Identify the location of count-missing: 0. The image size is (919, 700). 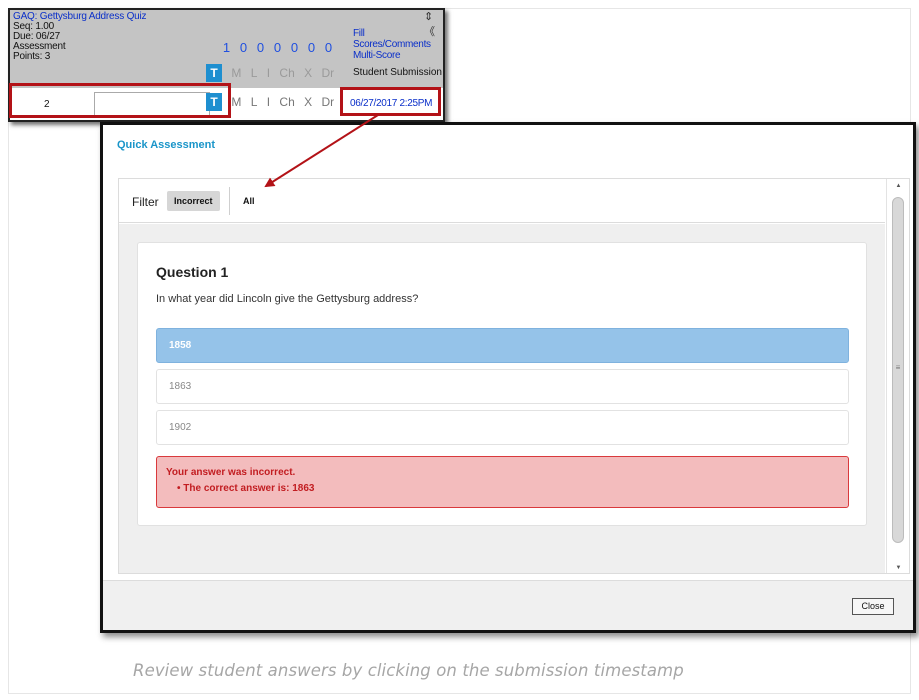
(243, 47).